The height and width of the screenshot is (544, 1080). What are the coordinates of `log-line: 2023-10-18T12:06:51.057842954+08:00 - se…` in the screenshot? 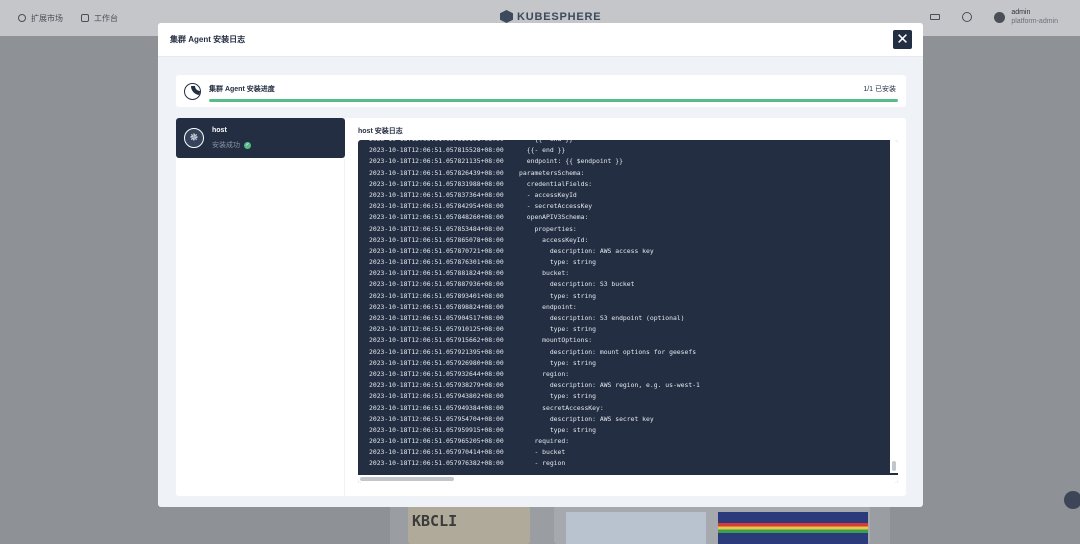 It's located at (481, 206).